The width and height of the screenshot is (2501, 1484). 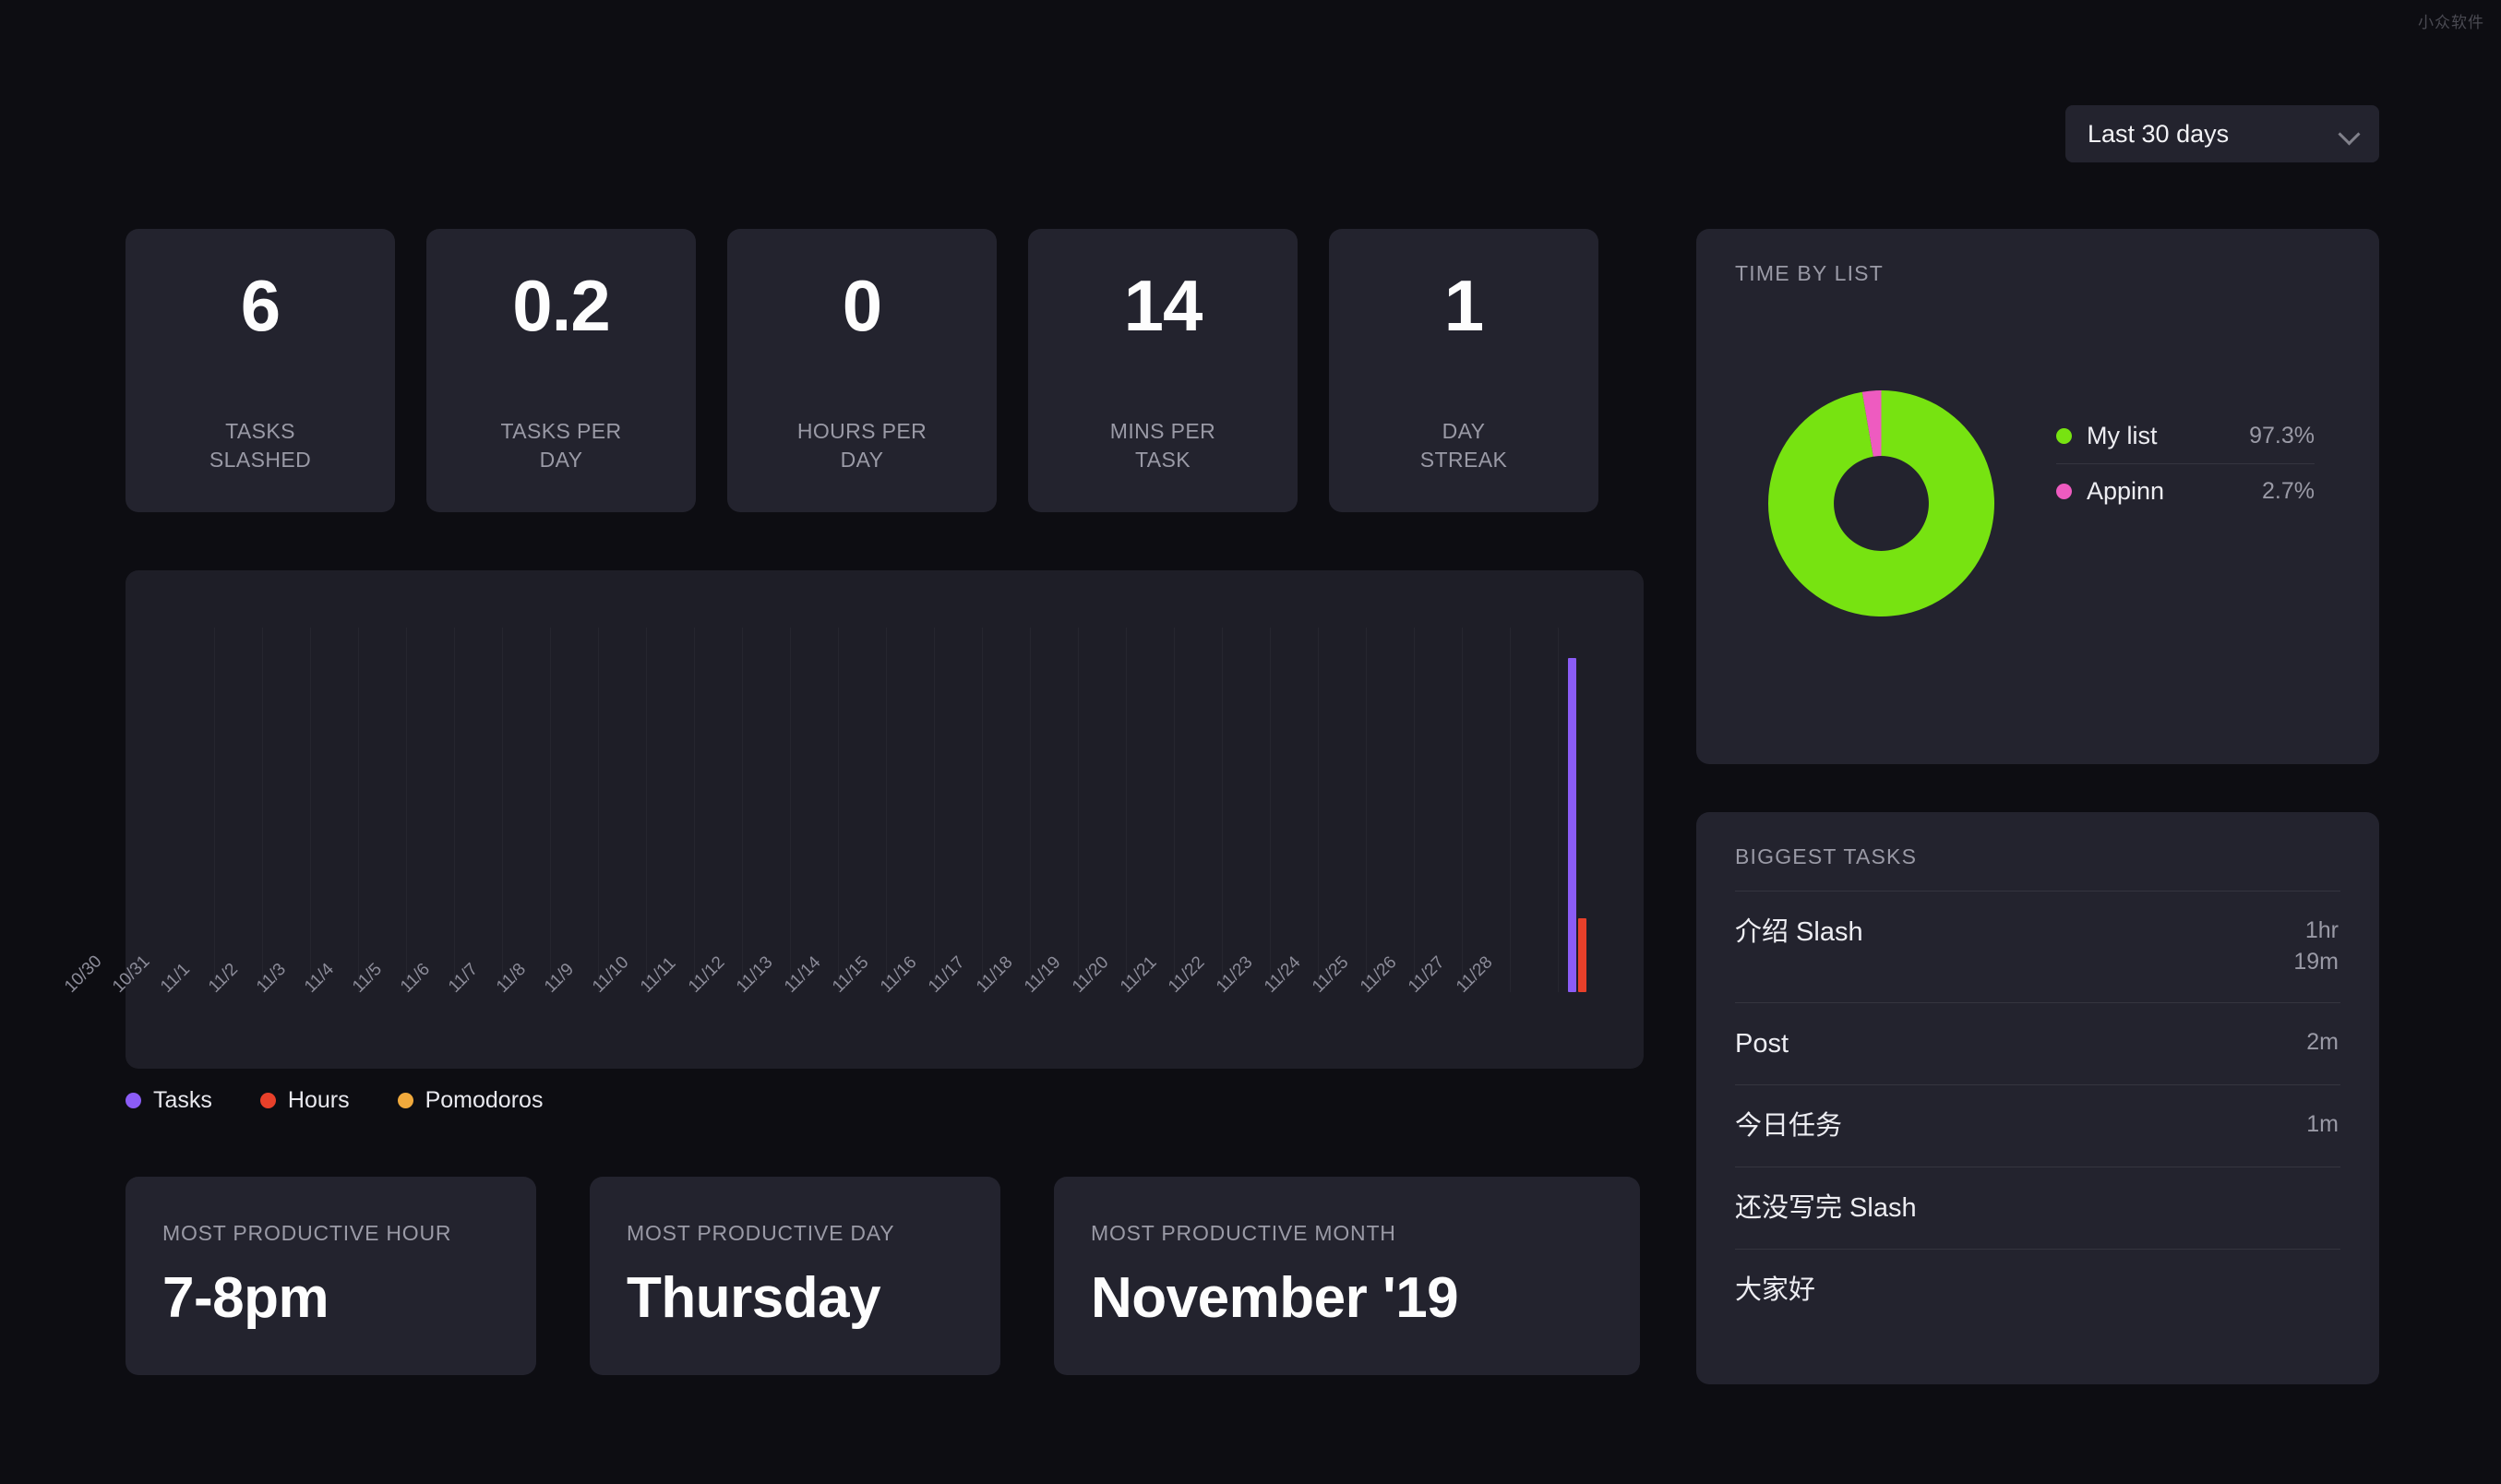 I want to click on task-name: 还没写完 Slash, so click(x=1826, y=1208).